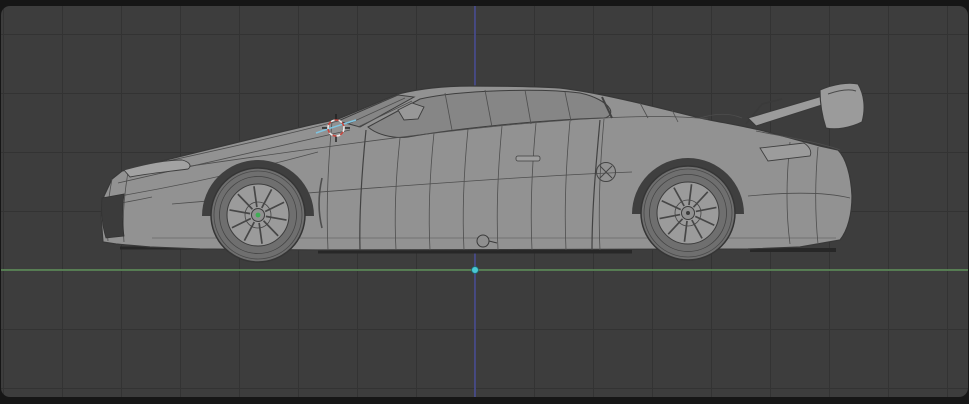 This screenshot has width=969, height=404. What do you see at coordinates (475, 270) in the screenshot?
I see `world-origin-marker` at bounding box center [475, 270].